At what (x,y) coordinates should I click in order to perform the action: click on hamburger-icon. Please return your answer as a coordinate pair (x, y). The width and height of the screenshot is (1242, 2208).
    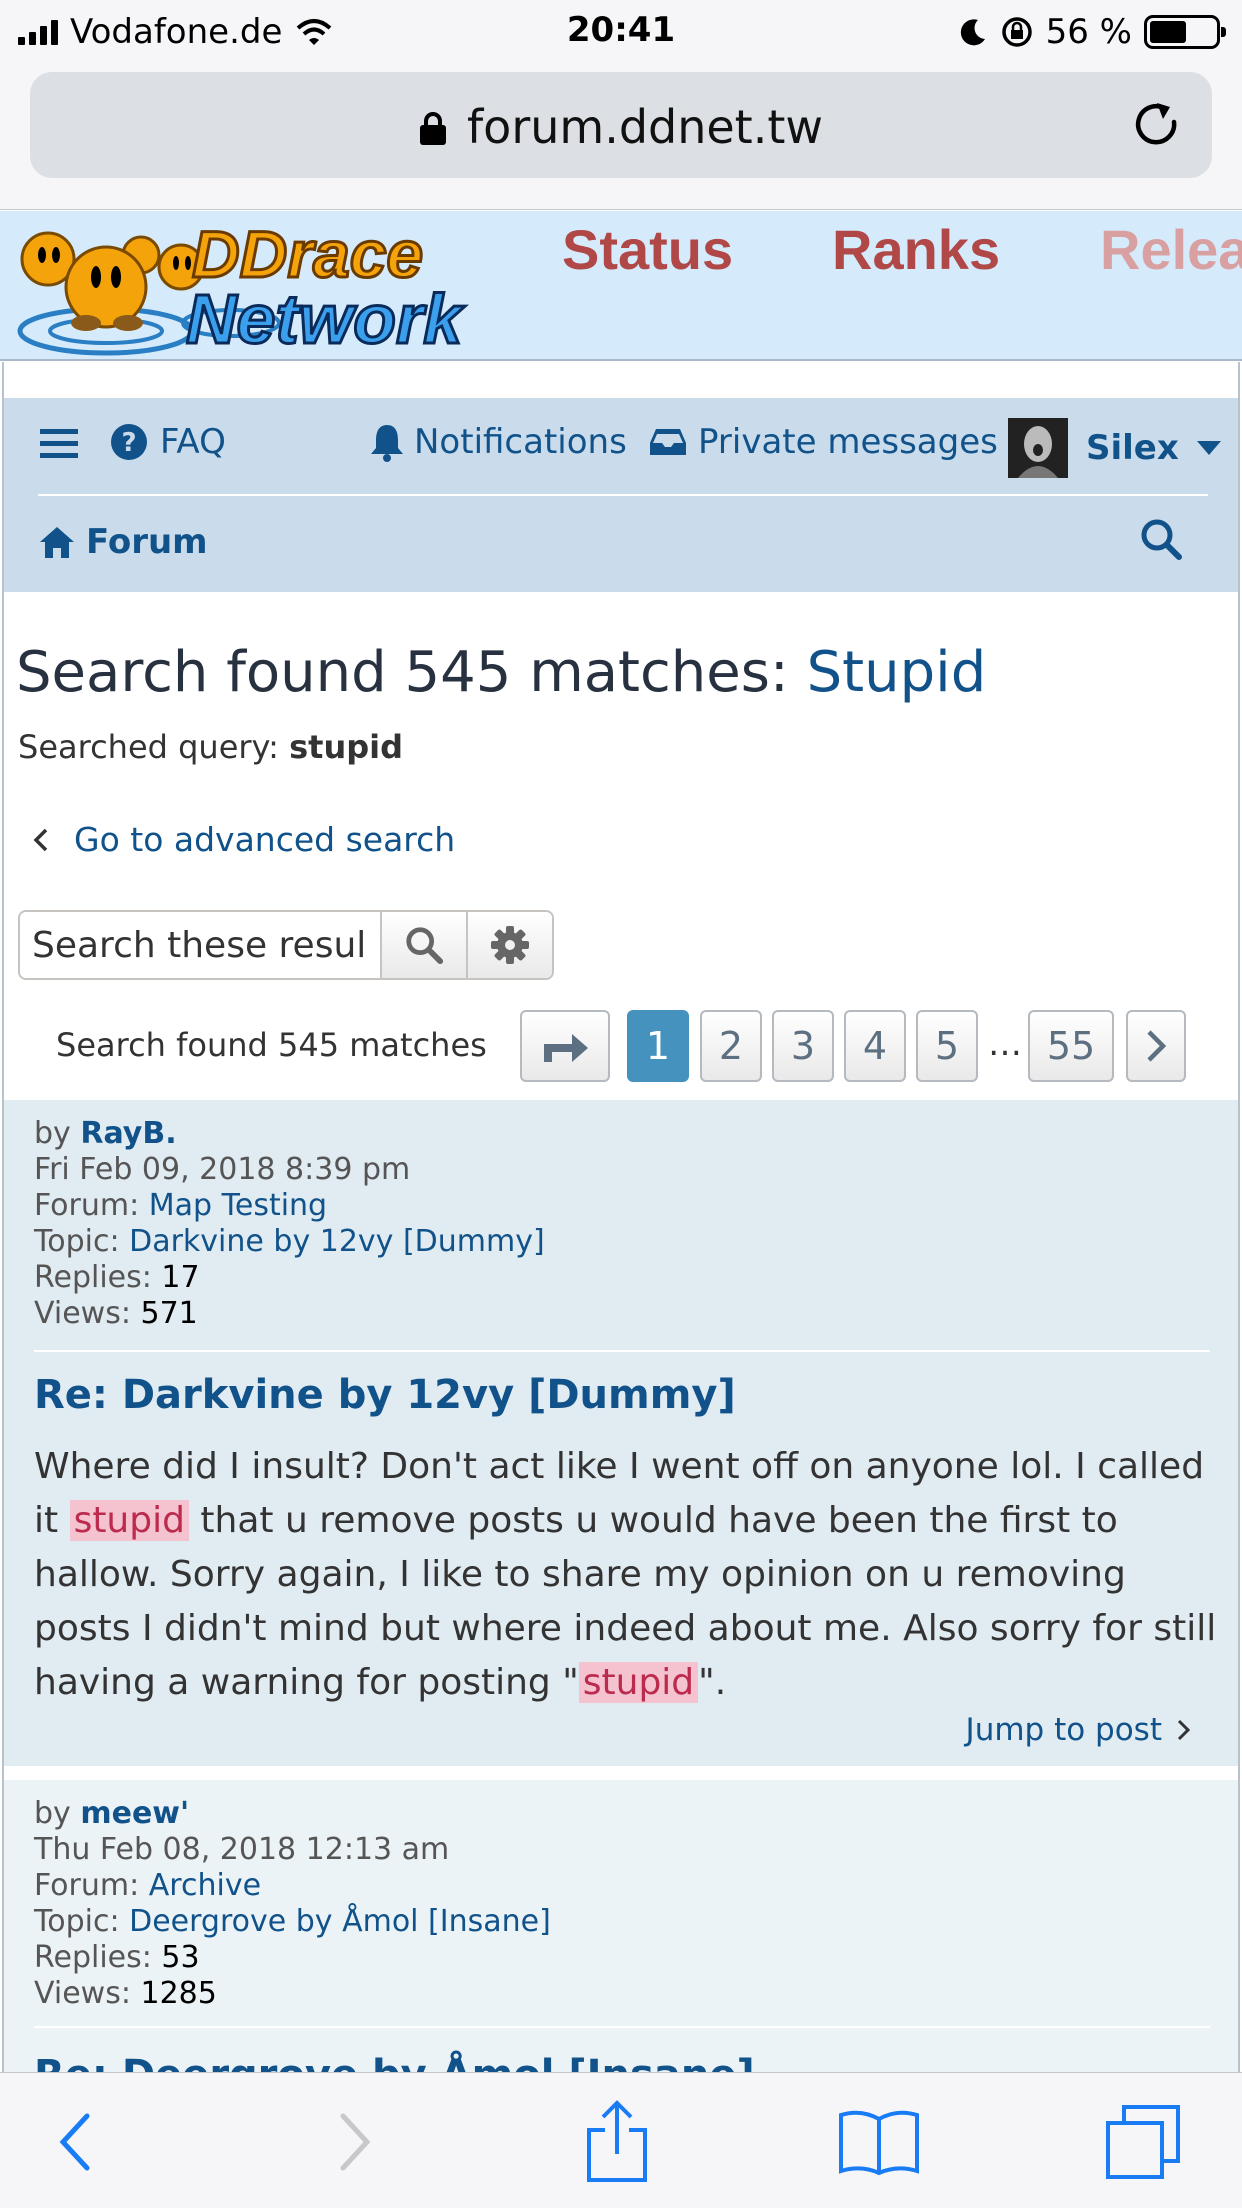
    Looking at the image, I should click on (59, 443).